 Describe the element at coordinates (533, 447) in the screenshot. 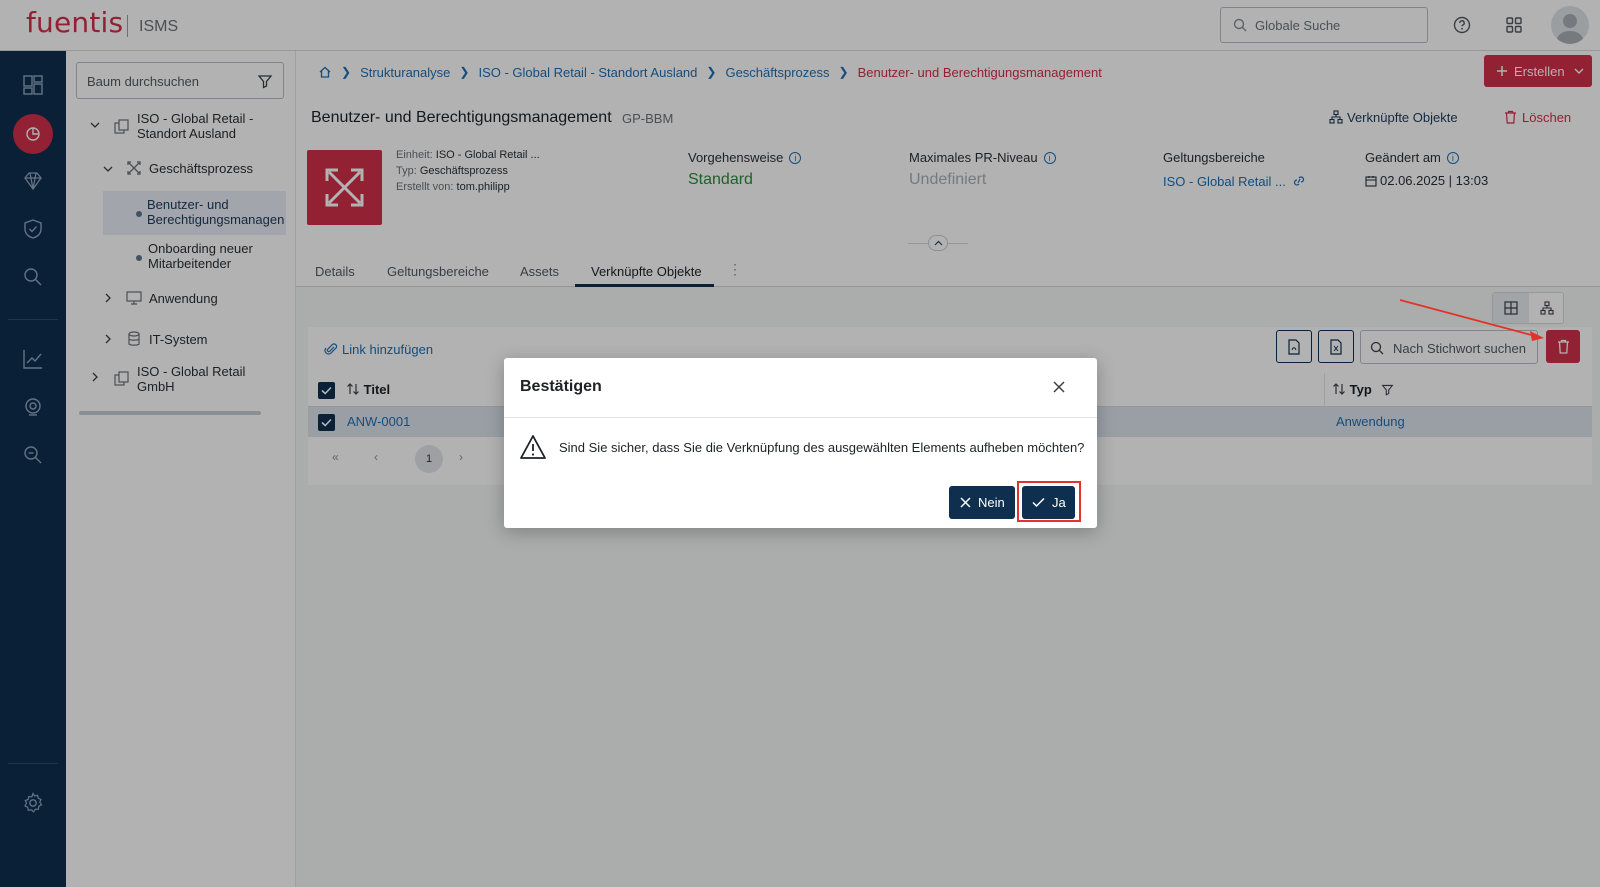

I see `warning-icon` at that location.